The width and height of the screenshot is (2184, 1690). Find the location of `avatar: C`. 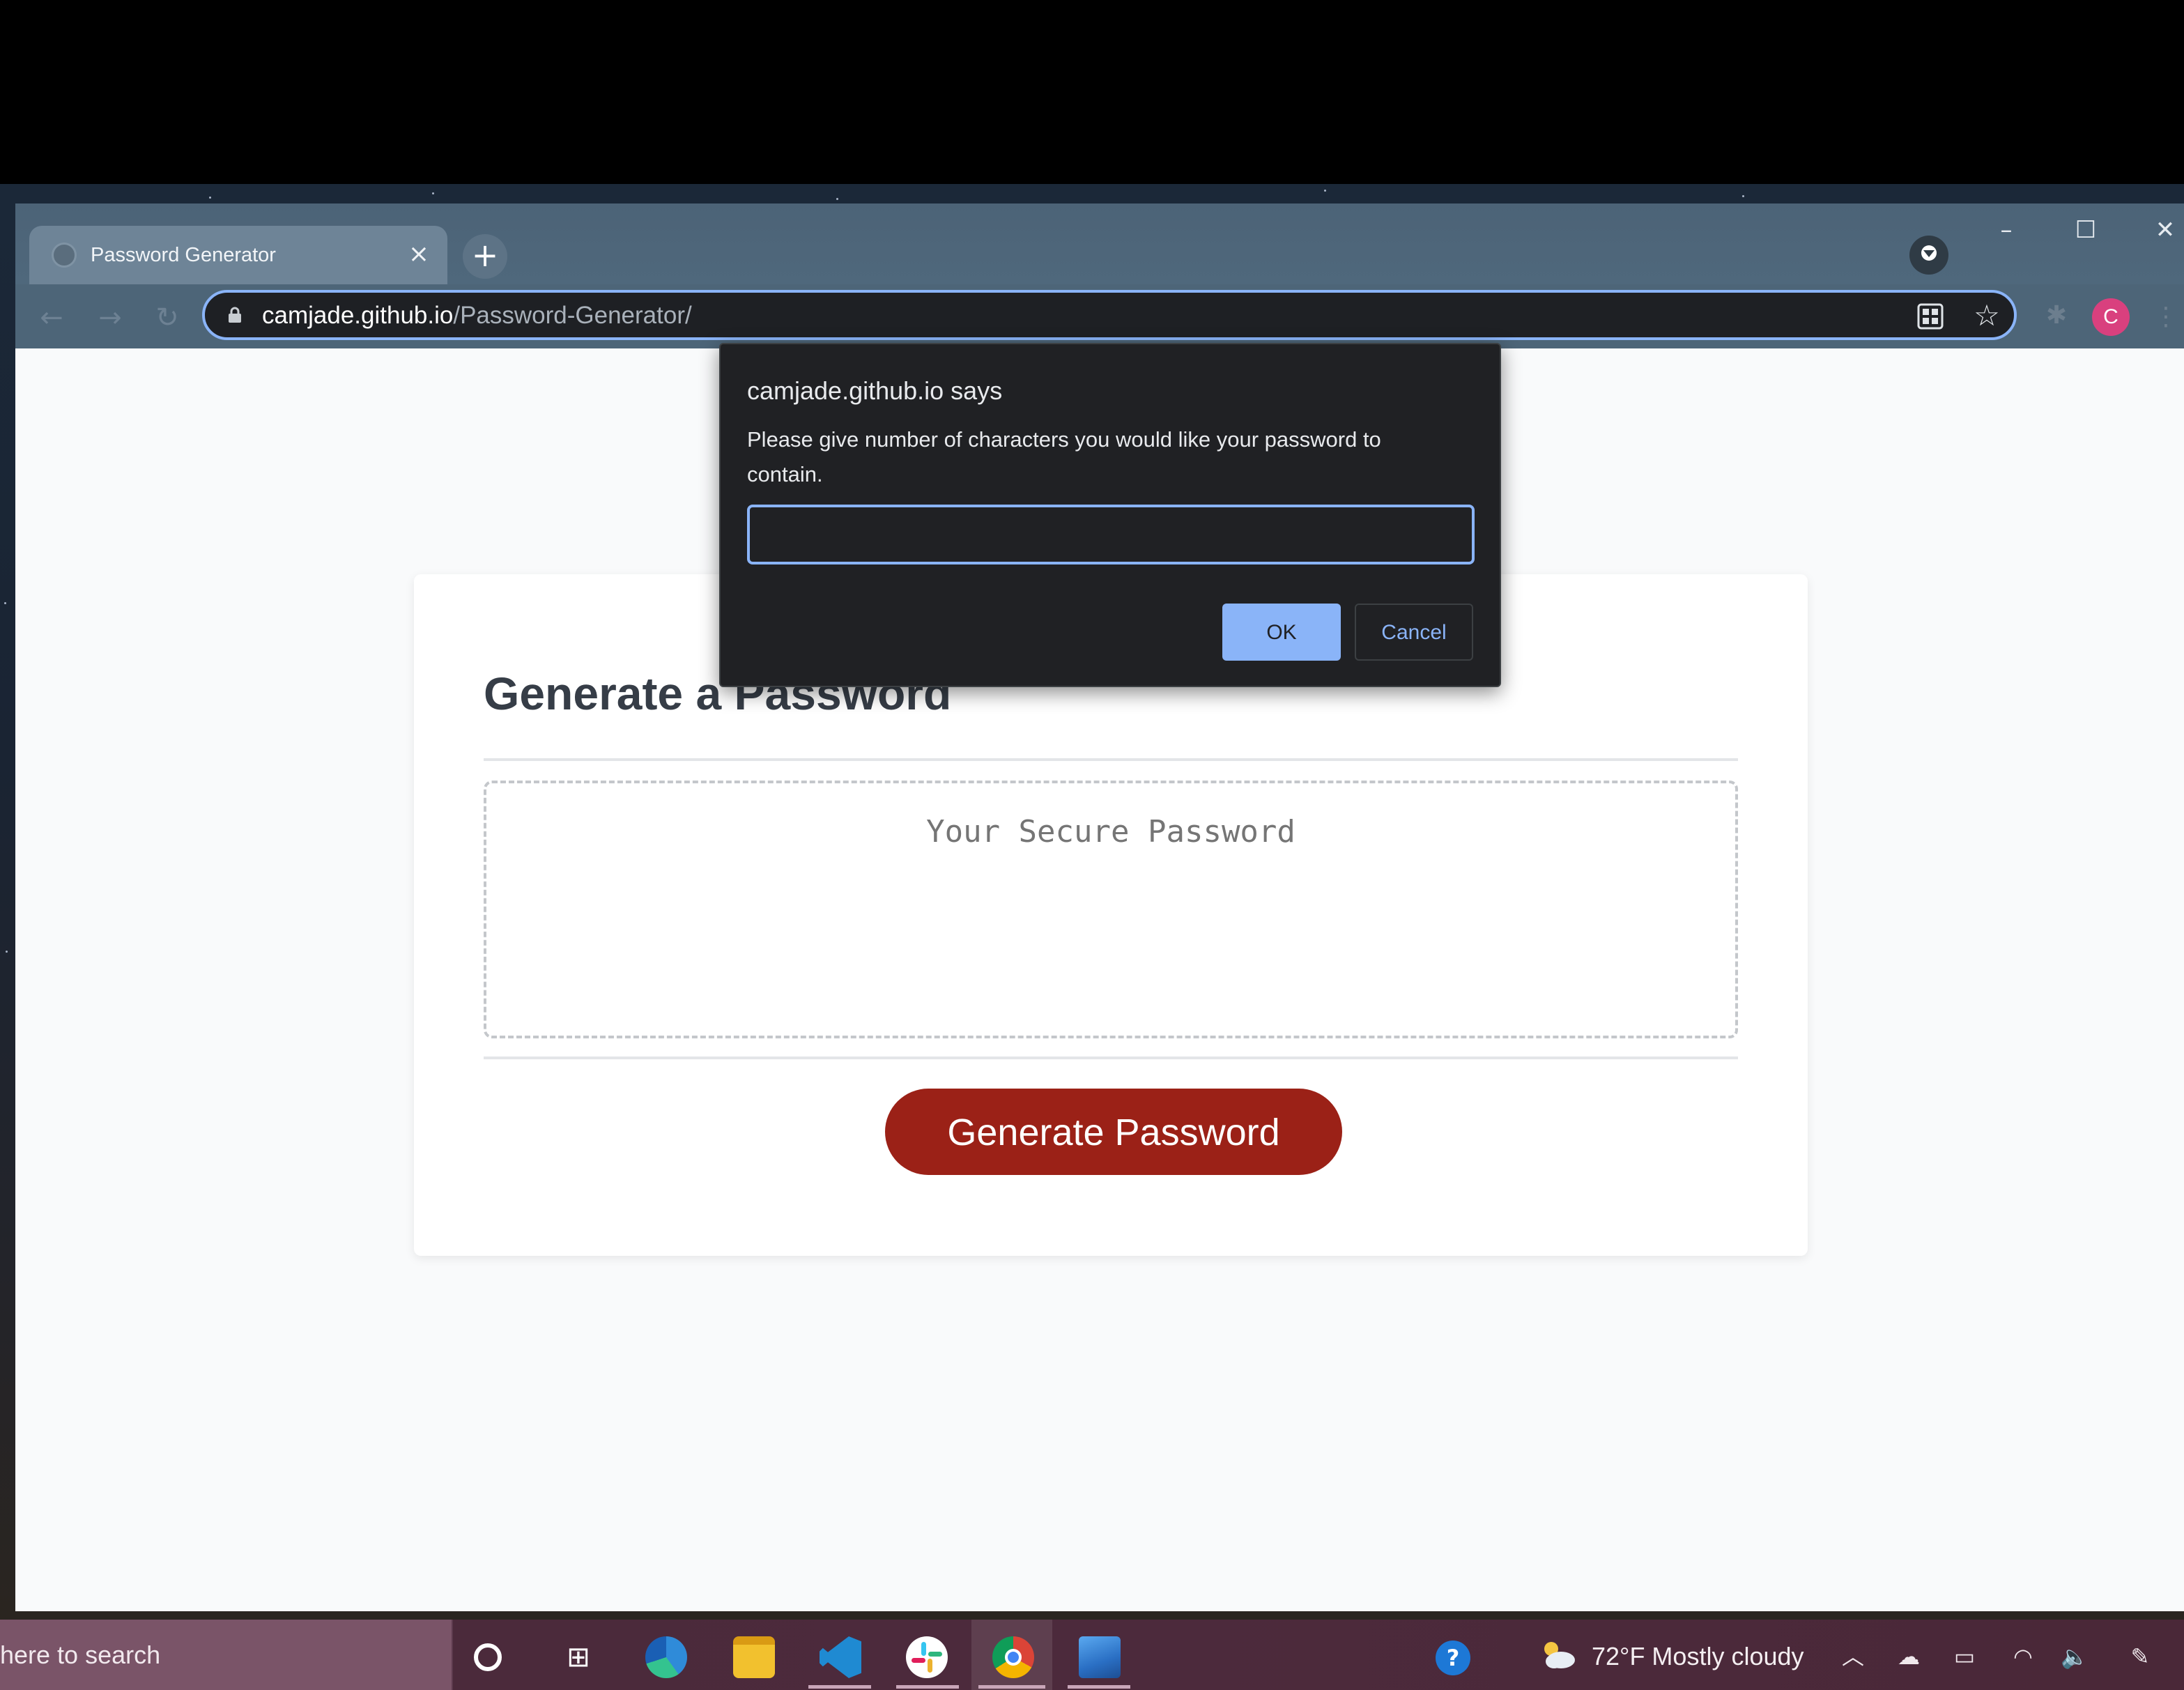

avatar: C is located at coordinates (2111, 317).